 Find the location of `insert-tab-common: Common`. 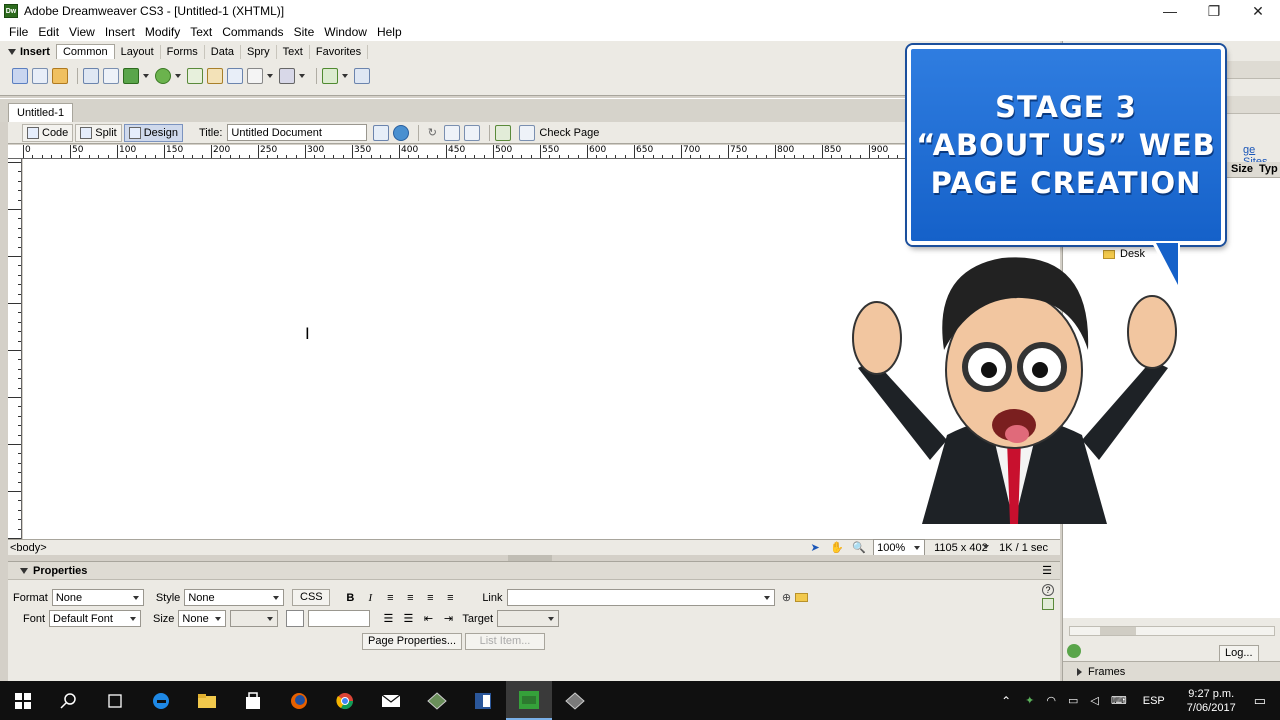

insert-tab-common: Common is located at coordinates (85, 51).